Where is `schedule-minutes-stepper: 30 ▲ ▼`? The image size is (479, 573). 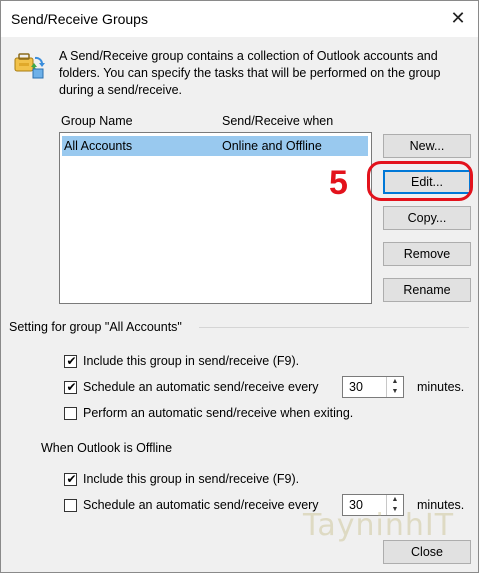
schedule-minutes-stepper: 30 ▲ ▼ is located at coordinates (373, 387).